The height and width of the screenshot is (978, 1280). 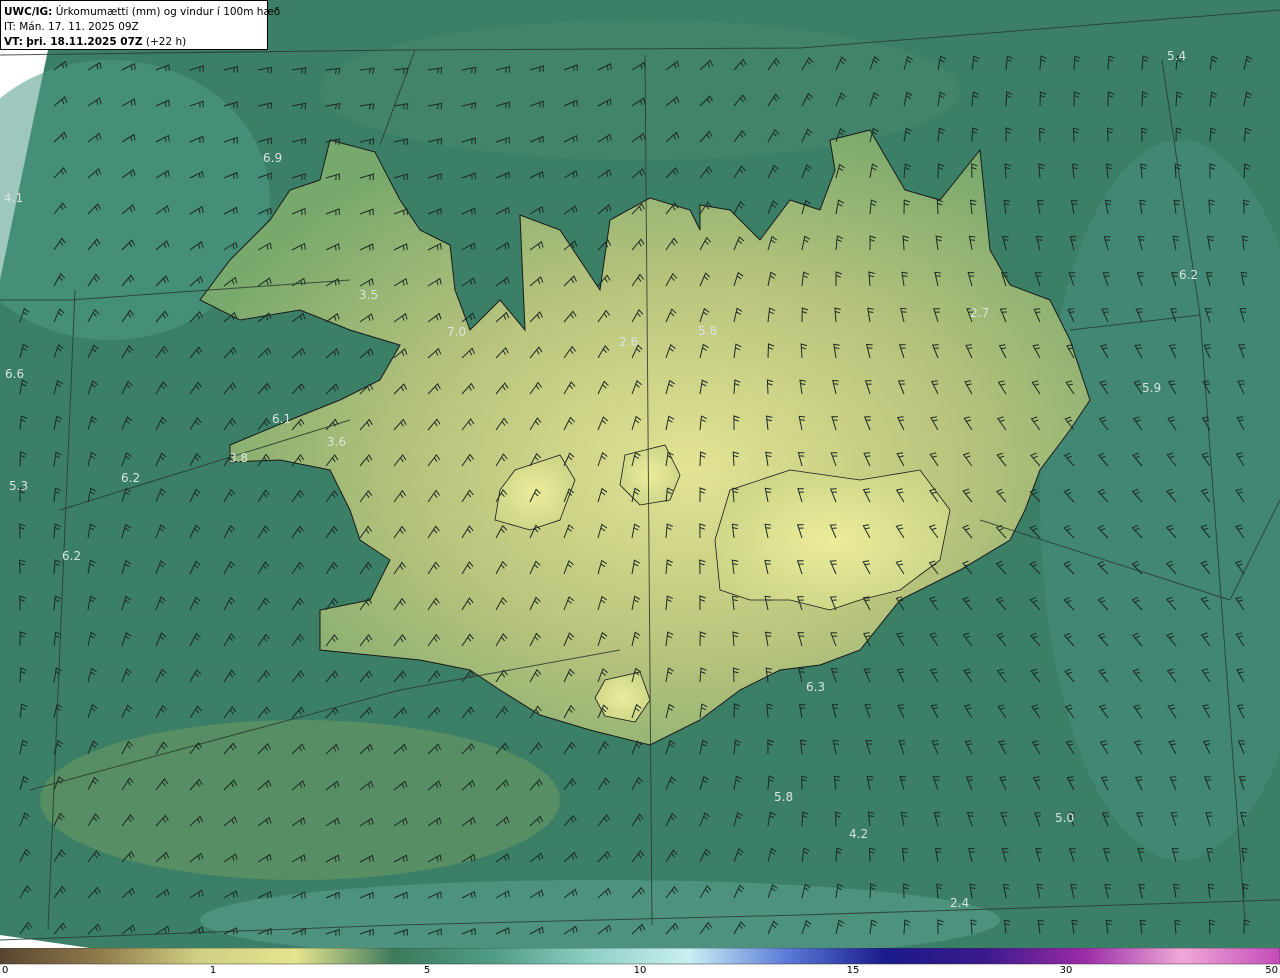 What do you see at coordinates (815, 687) in the screenshot?
I see `value-label: 6.3` at bounding box center [815, 687].